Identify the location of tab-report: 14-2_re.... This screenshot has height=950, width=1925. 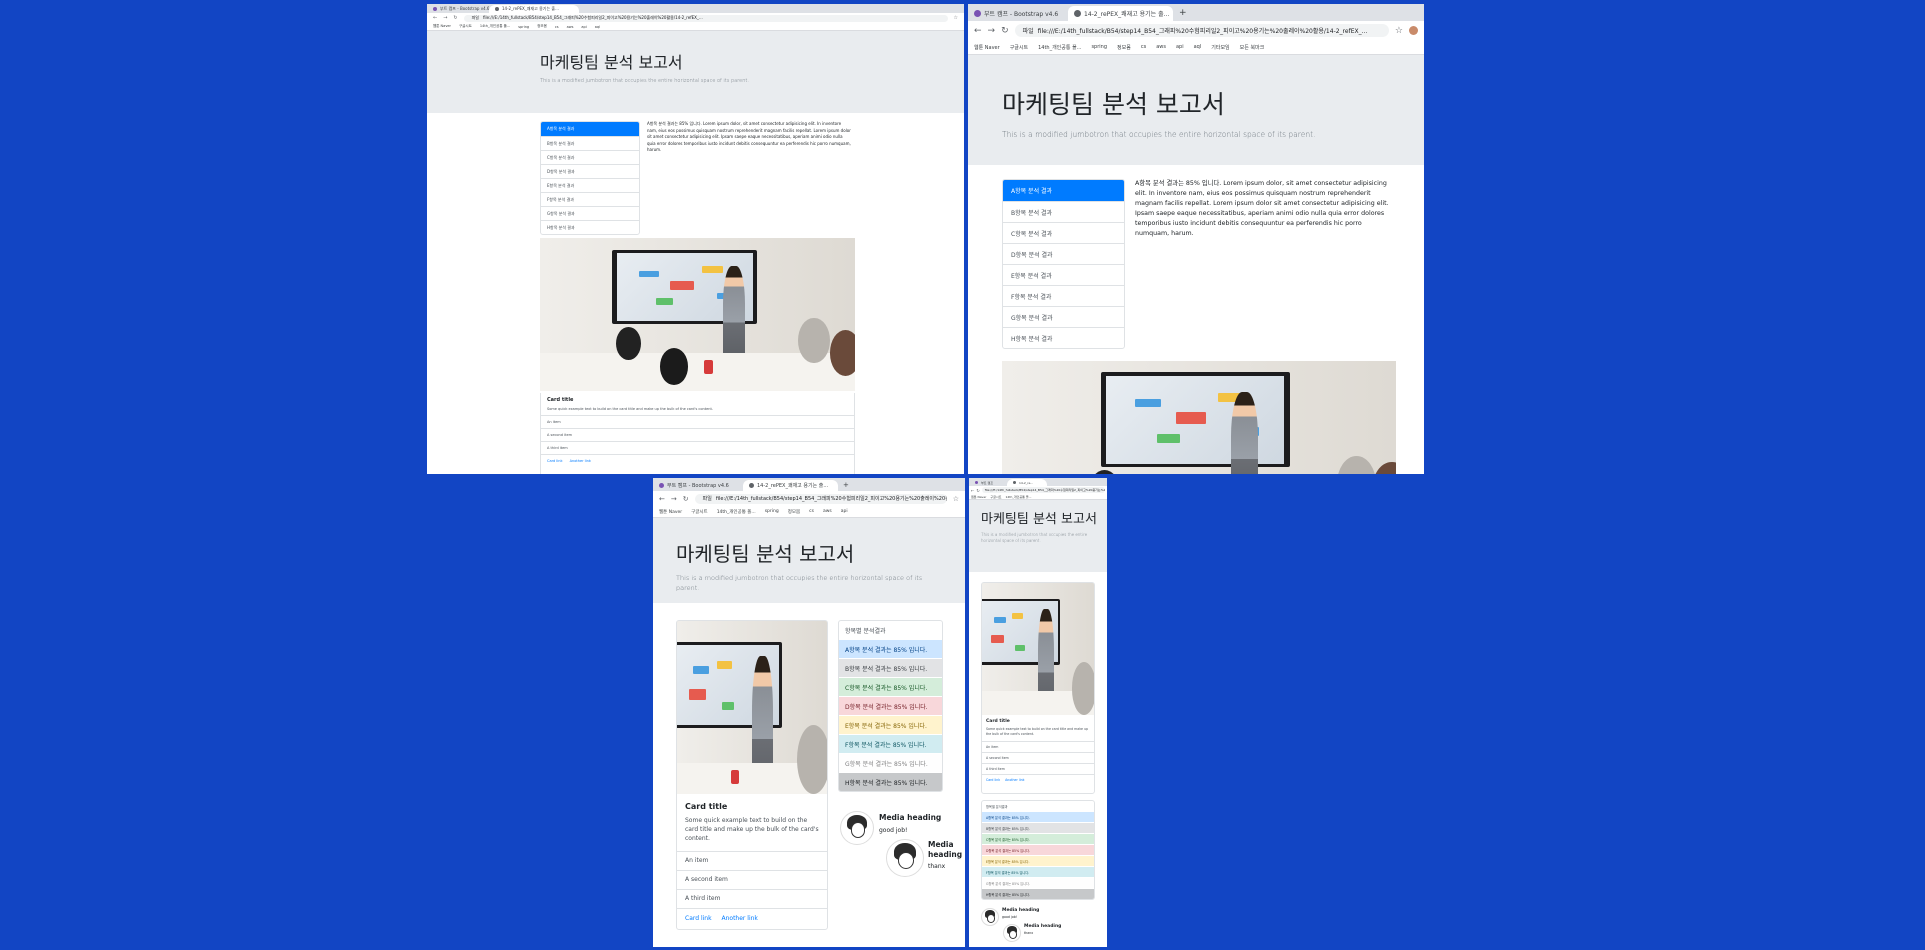
(1027, 482).